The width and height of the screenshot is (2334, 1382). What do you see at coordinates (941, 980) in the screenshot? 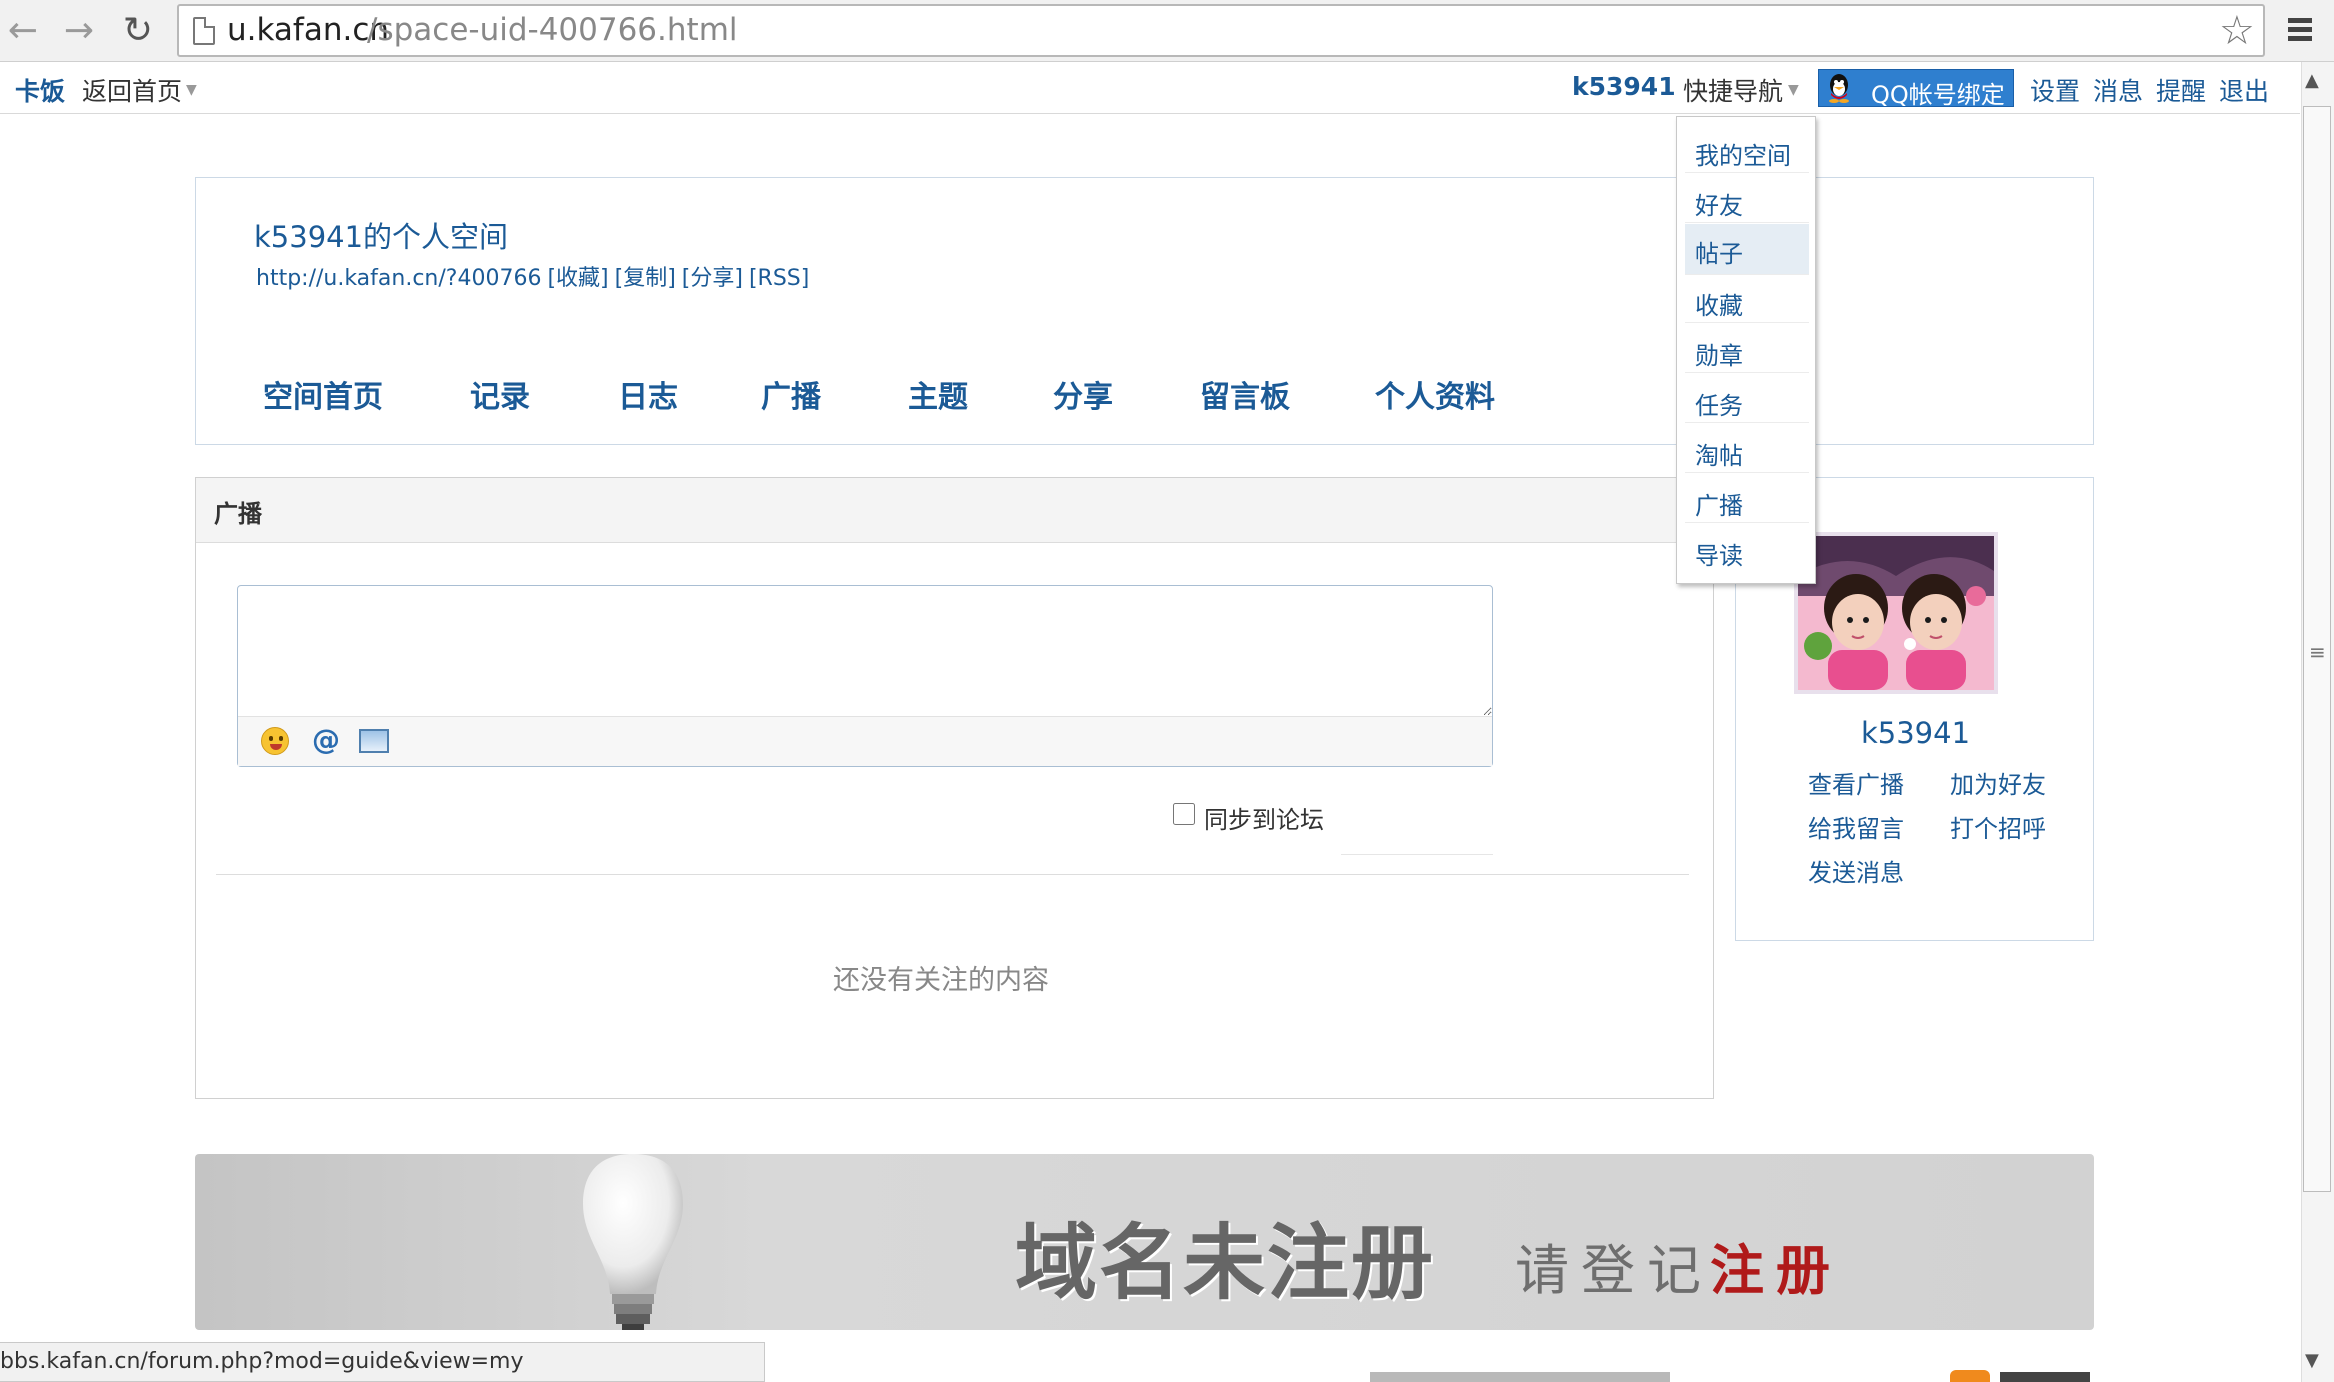
I see `empty-state-text: 还没有关注的内容` at bounding box center [941, 980].